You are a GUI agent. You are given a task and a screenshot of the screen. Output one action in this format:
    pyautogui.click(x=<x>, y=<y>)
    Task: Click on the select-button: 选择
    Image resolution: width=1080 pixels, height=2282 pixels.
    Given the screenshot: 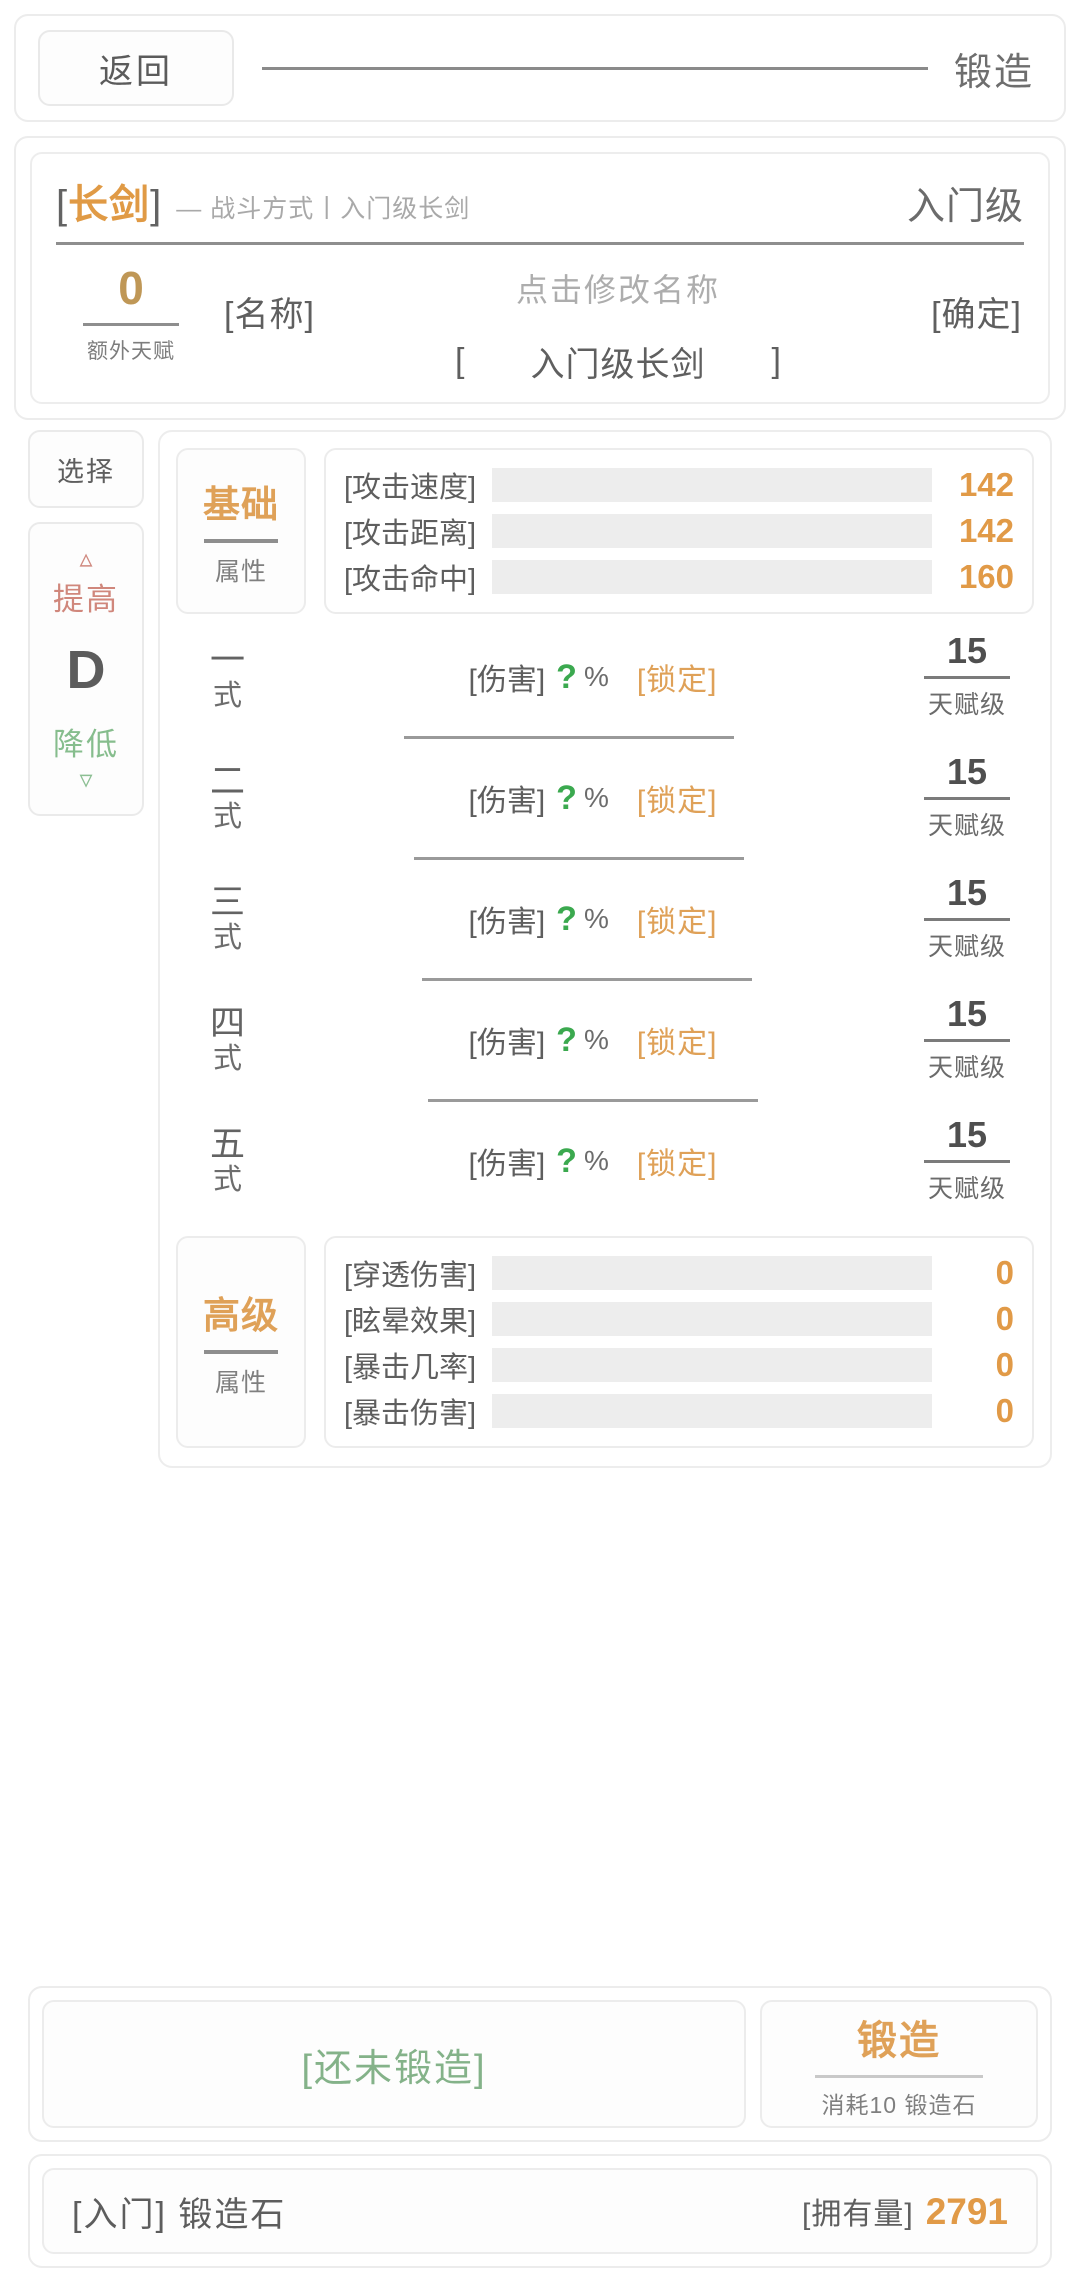 What is the action you would take?
    pyautogui.click(x=86, y=469)
    